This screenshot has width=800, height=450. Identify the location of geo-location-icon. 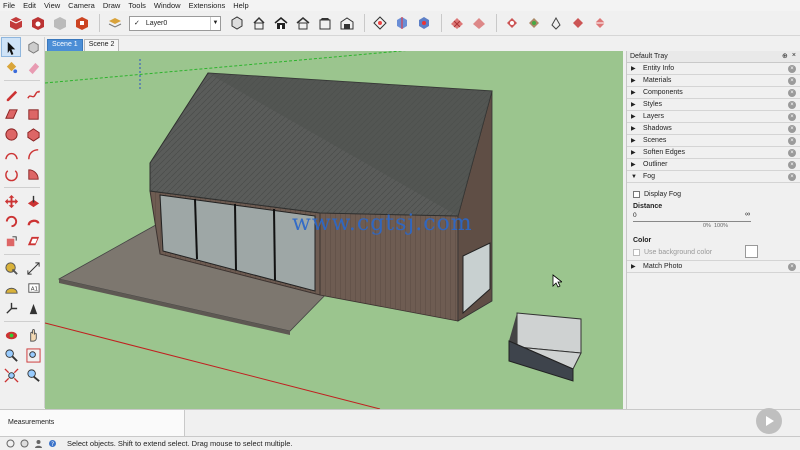
(10, 444).